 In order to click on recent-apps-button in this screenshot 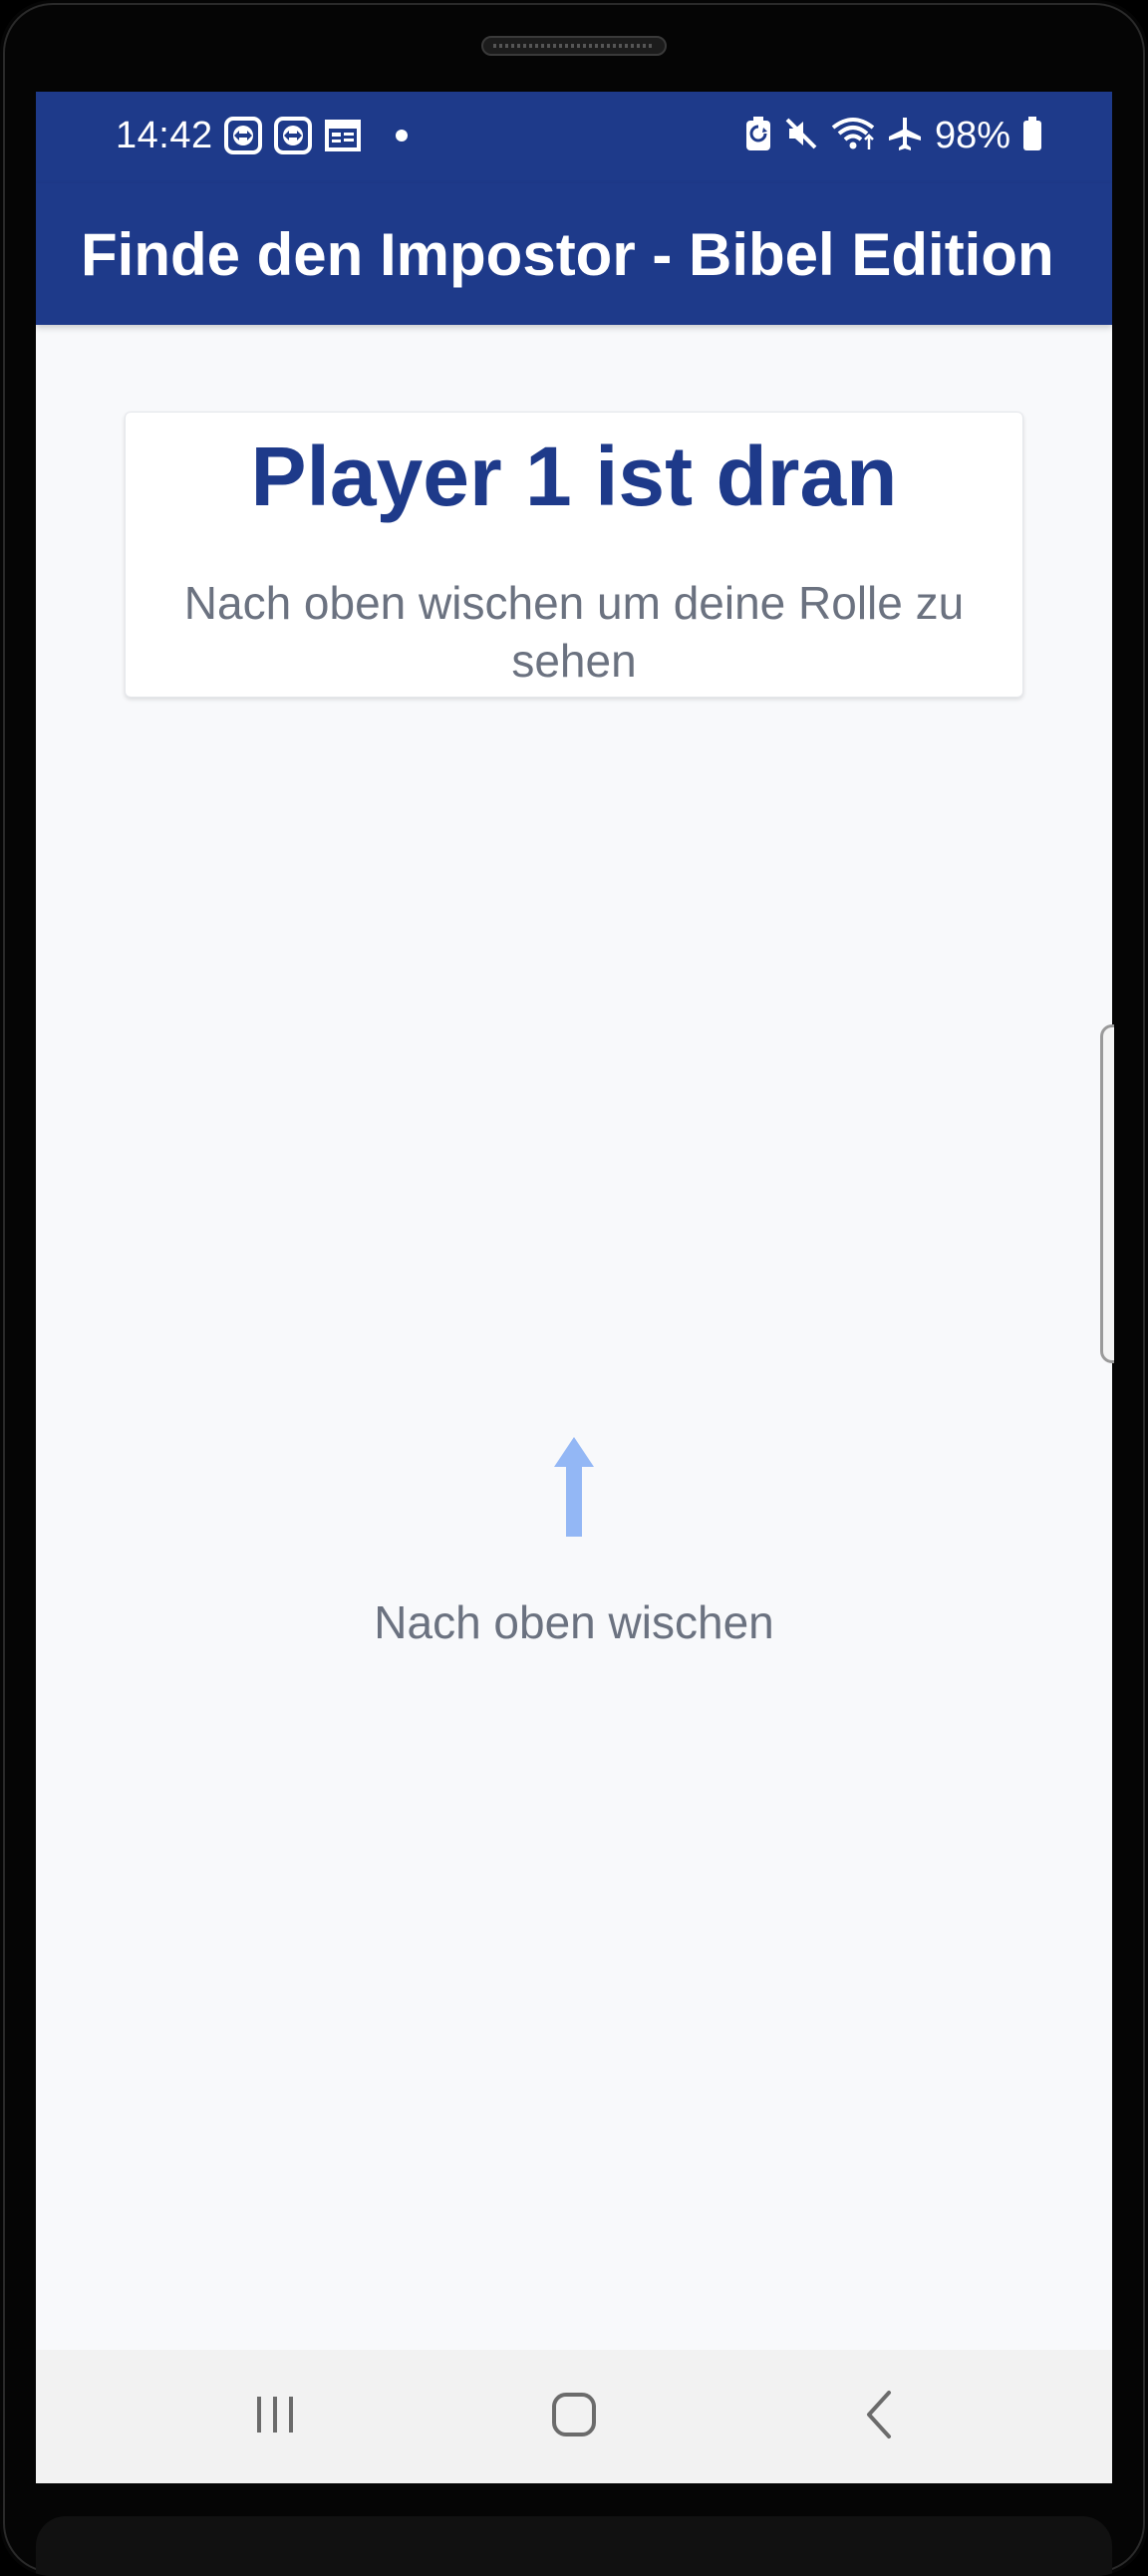, I will do `click(275, 2416)`.